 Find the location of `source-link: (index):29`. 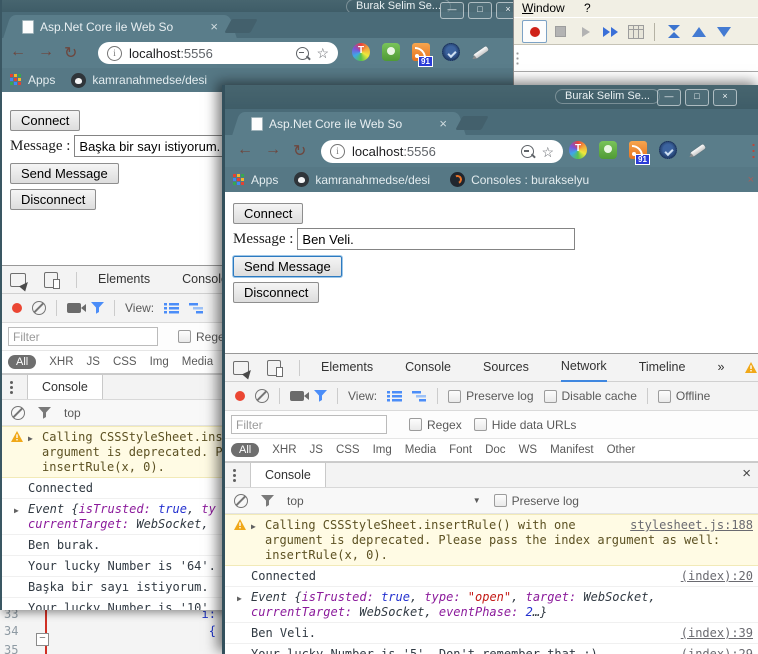

source-link: (index):29 is located at coordinates (717, 650).